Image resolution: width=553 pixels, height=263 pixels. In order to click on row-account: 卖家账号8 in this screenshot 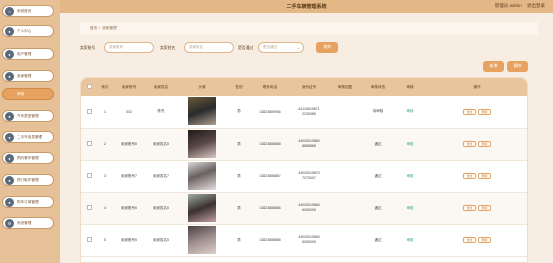, I will do `click(129, 144)`.